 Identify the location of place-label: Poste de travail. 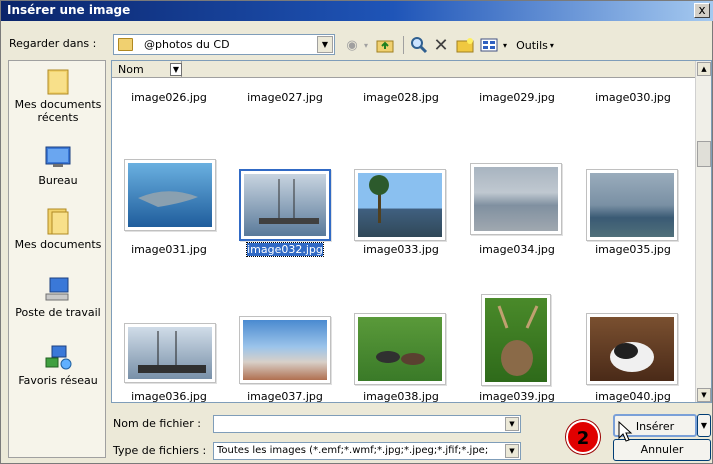
(58, 312).